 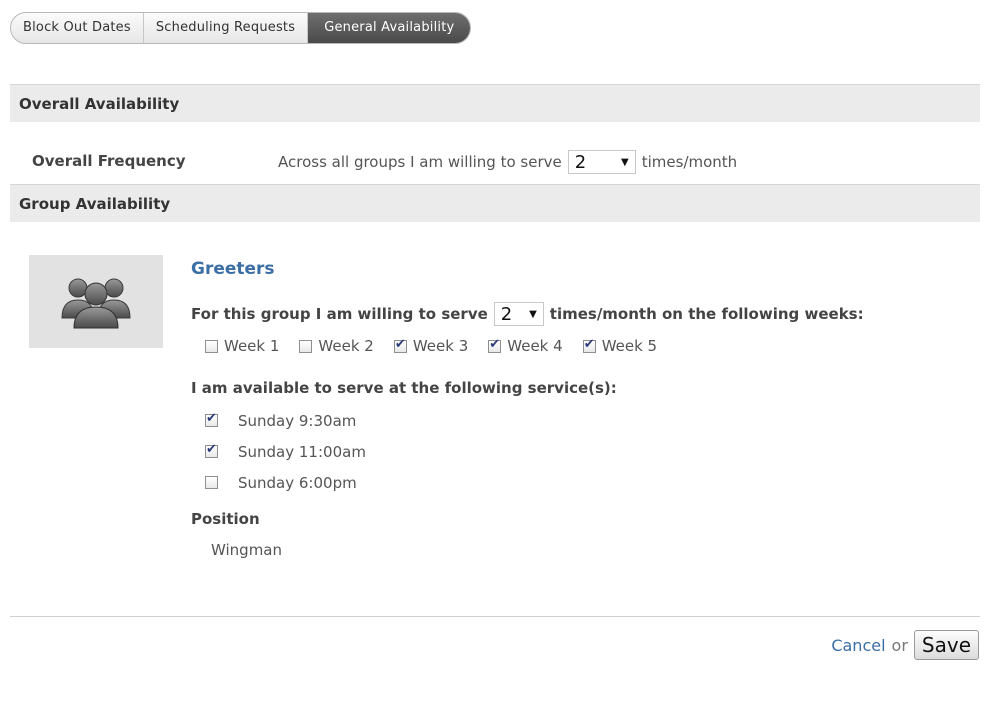 What do you see at coordinates (109, 161) in the screenshot?
I see `overall-frequency-label: Overall Frequency` at bounding box center [109, 161].